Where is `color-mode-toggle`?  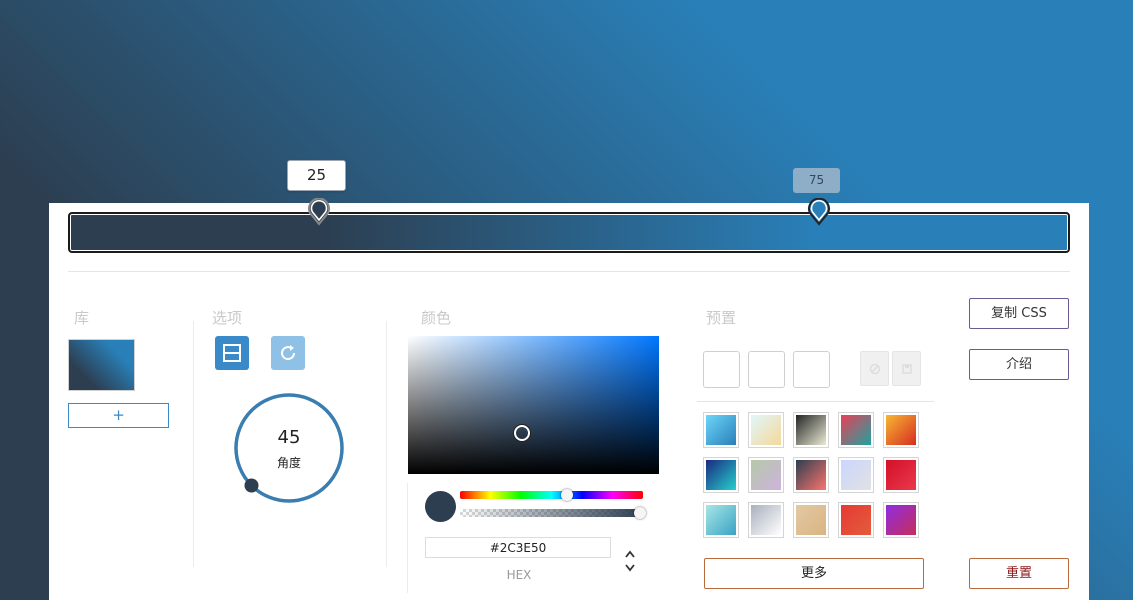
color-mode-toggle is located at coordinates (630, 561).